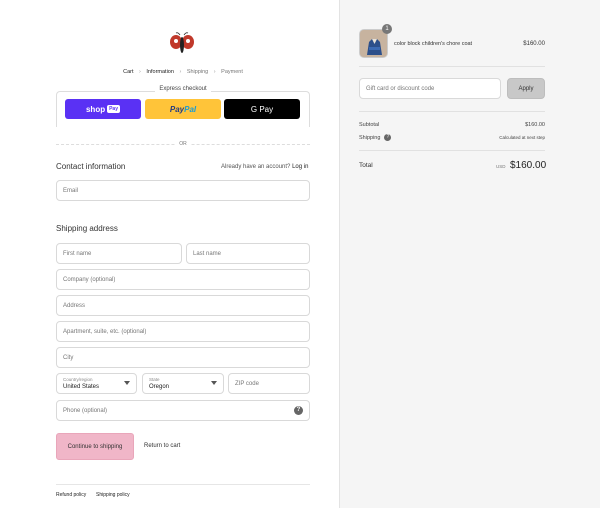 This screenshot has width=600, height=508. What do you see at coordinates (387, 29) in the screenshot?
I see `quantity-badge: 1` at bounding box center [387, 29].